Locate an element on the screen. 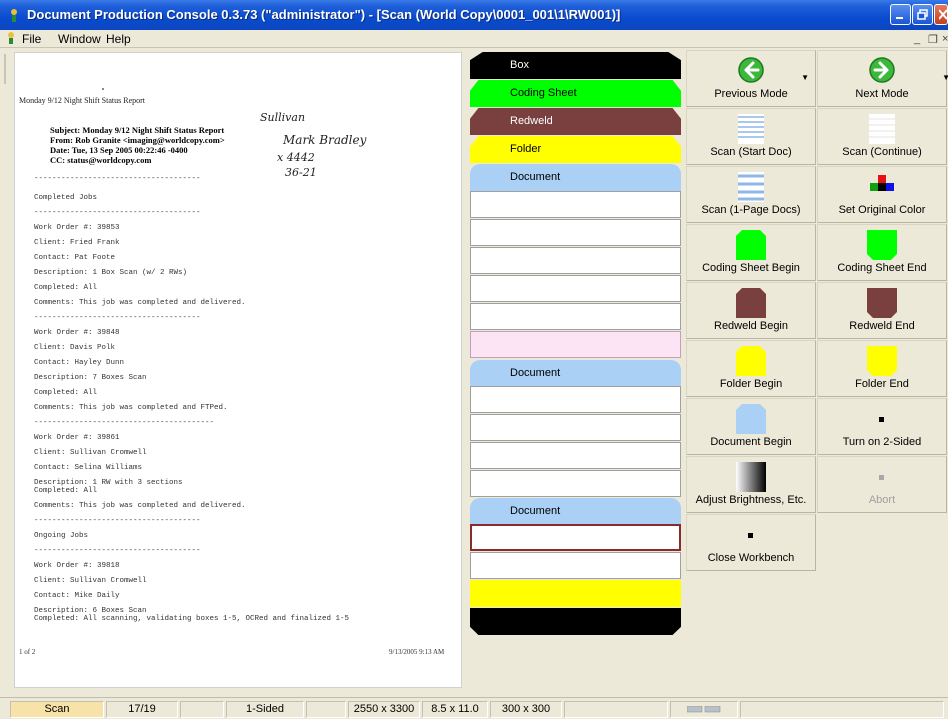 The image size is (948, 719). tree-item-folder-end is located at coordinates (575, 593).